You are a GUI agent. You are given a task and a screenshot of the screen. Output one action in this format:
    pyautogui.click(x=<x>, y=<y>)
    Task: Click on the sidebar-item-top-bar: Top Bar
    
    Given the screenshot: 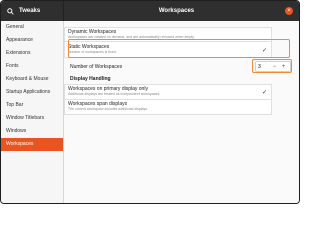 What is the action you would take?
    pyautogui.click(x=32, y=105)
    